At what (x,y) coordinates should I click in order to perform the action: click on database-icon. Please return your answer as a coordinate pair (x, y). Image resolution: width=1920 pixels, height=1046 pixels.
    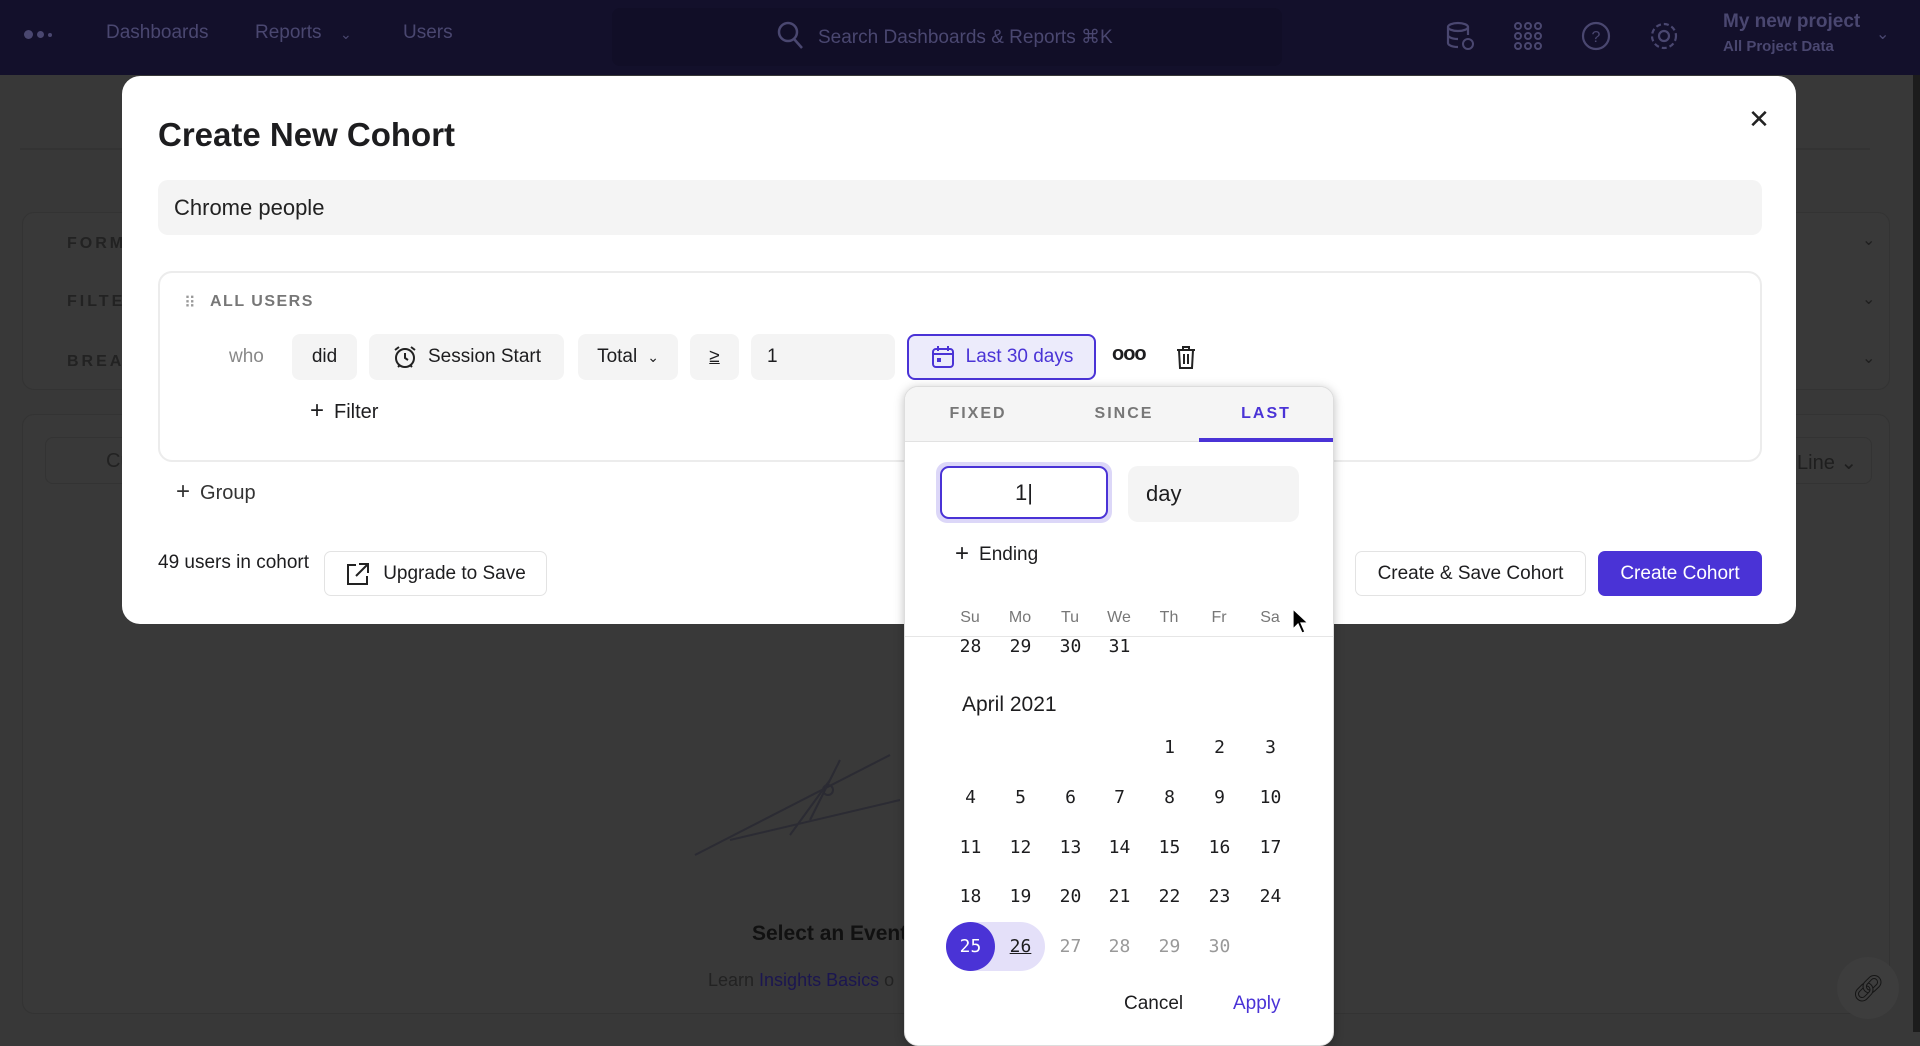
    Looking at the image, I should click on (1460, 36).